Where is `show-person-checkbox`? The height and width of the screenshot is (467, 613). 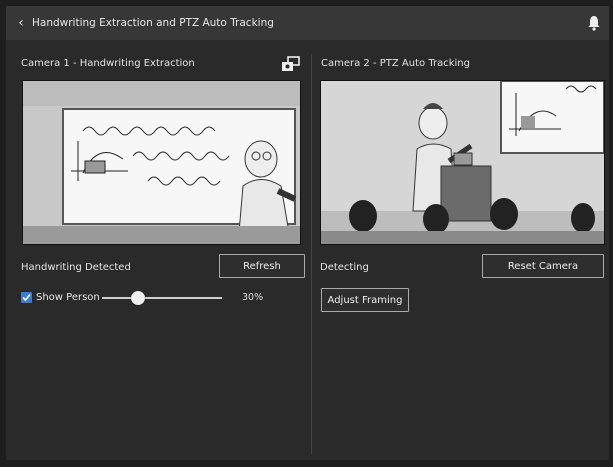
show-person-checkbox is located at coordinates (26, 297).